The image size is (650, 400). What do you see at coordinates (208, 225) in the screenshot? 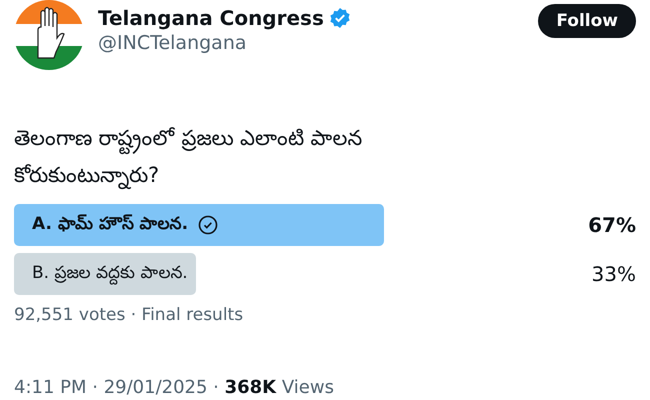
I see `check-circle-icon` at bounding box center [208, 225].